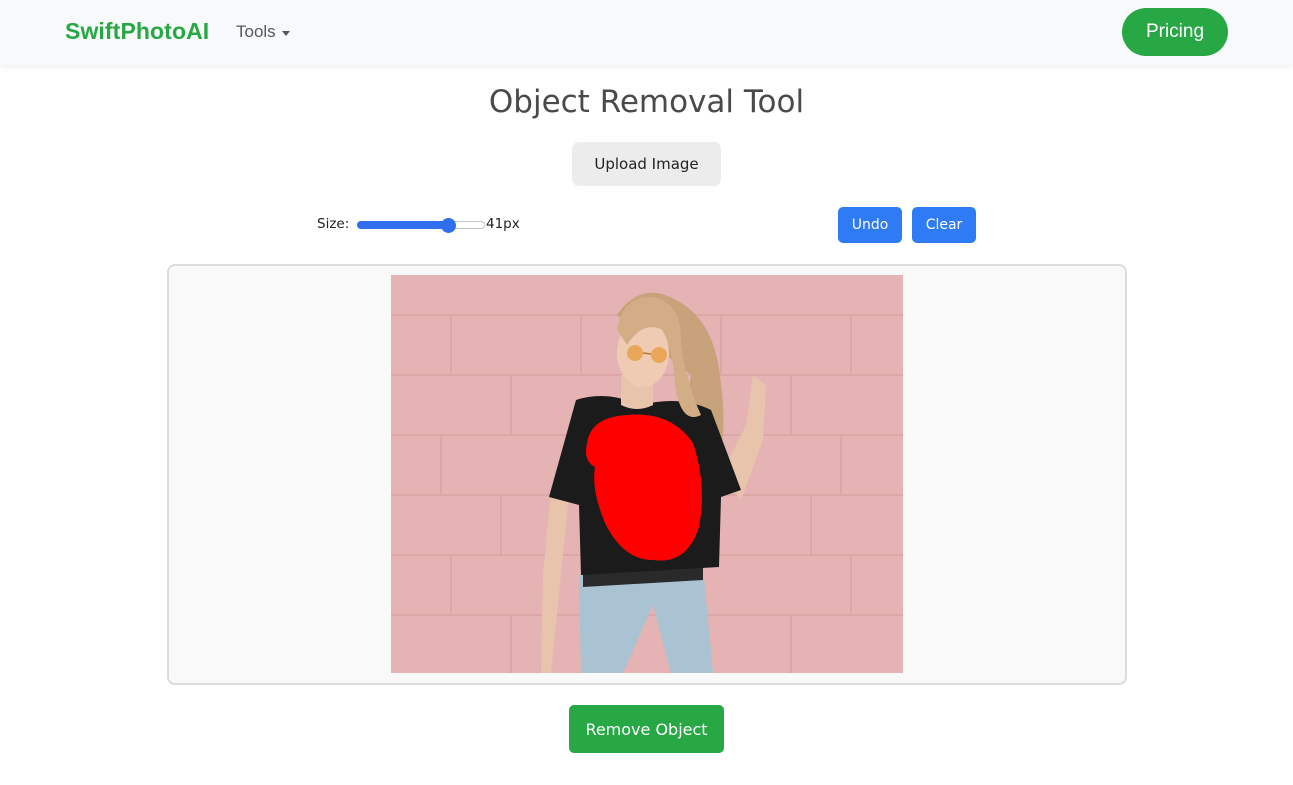 This screenshot has width=1293, height=785. I want to click on page-title: Object Removal Tool, so click(646, 102).